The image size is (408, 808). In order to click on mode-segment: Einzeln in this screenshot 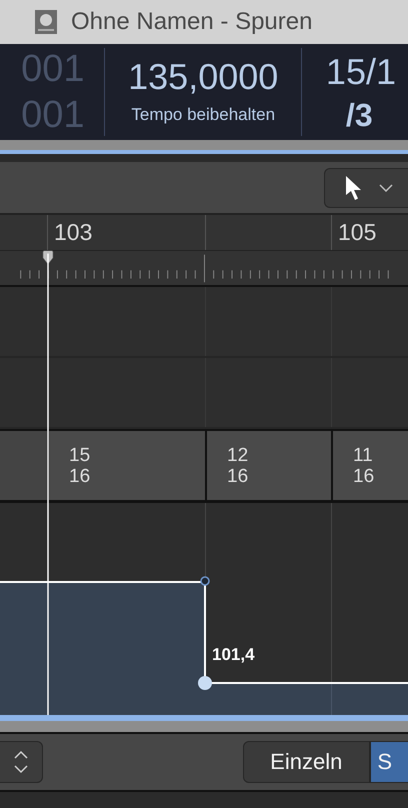, I will do `click(306, 762)`.